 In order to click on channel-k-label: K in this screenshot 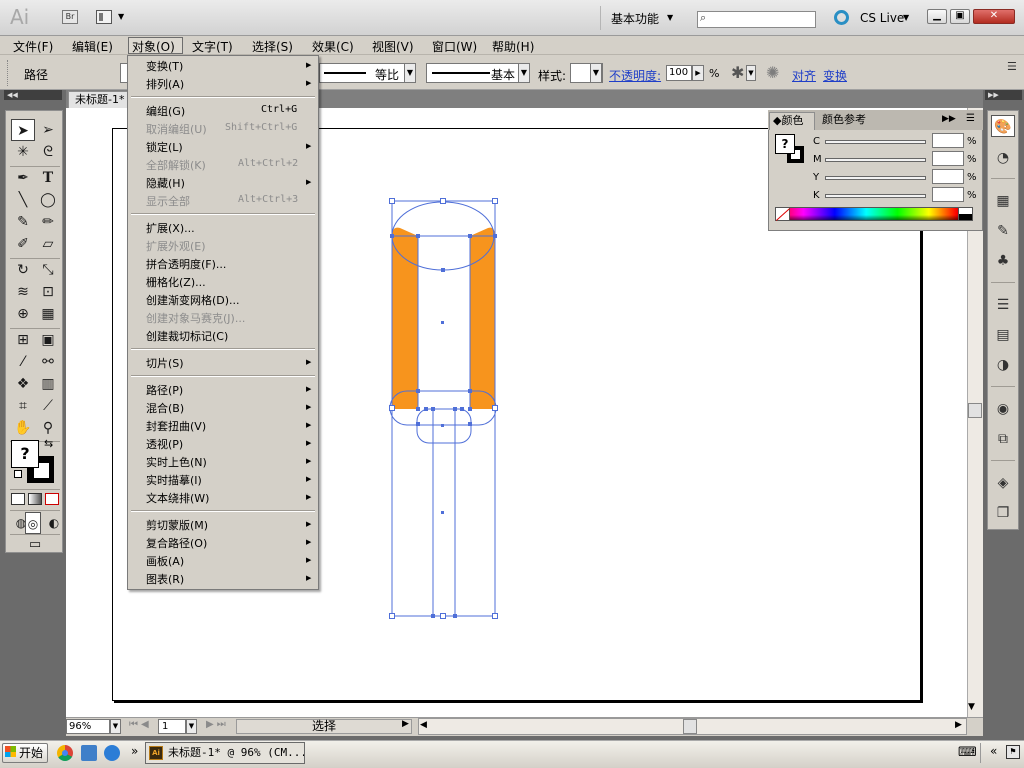, I will do `click(816, 195)`.